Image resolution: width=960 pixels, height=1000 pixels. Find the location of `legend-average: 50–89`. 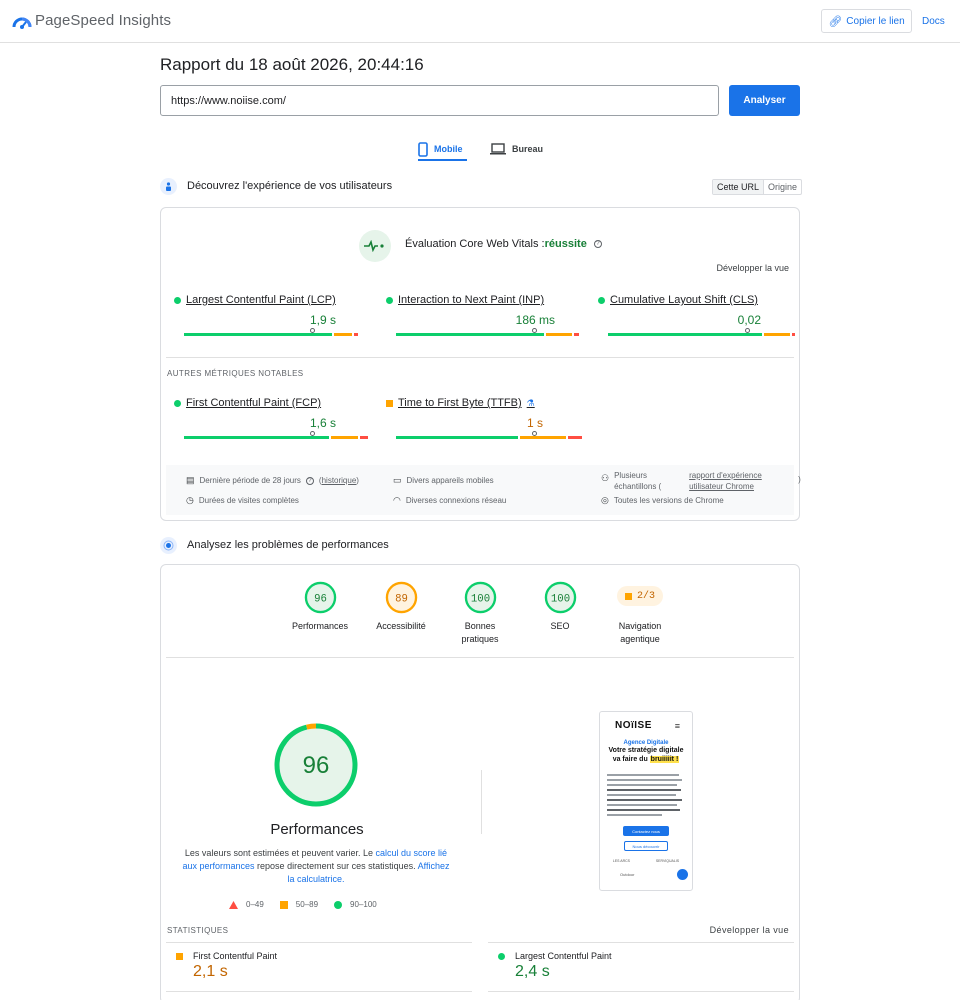

legend-average: 50–89 is located at coordinates (298, 904).